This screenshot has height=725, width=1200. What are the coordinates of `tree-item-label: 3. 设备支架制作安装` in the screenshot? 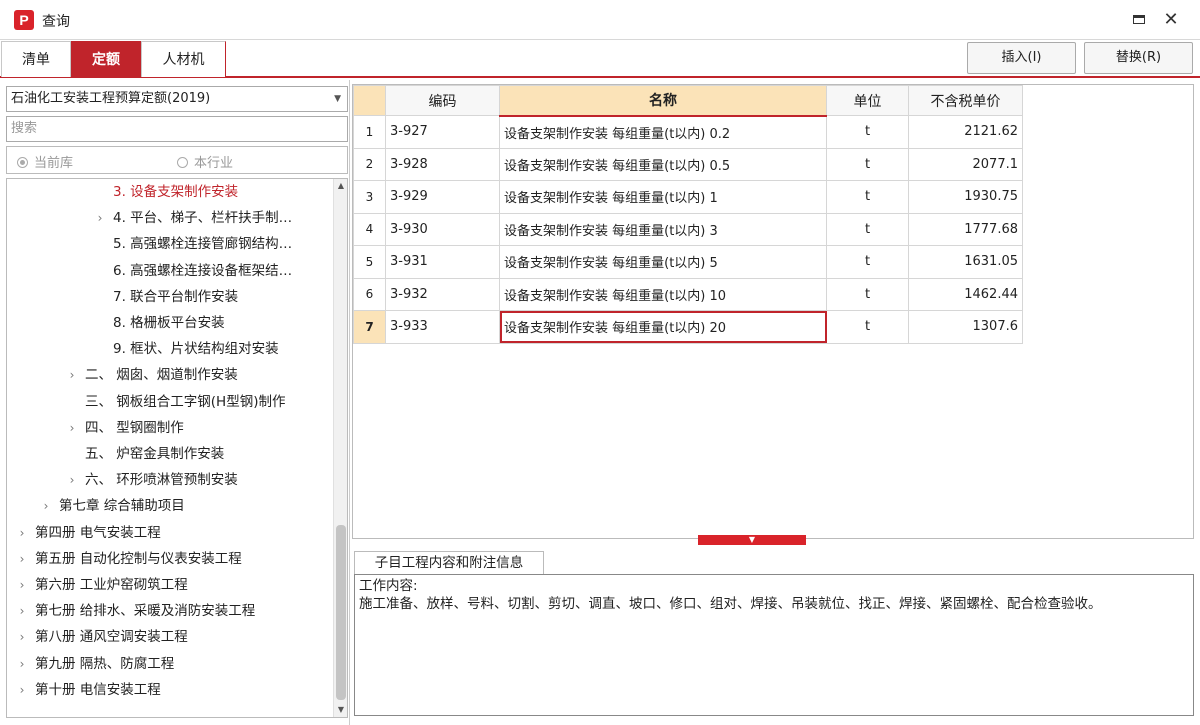 It's located at (176, 192).